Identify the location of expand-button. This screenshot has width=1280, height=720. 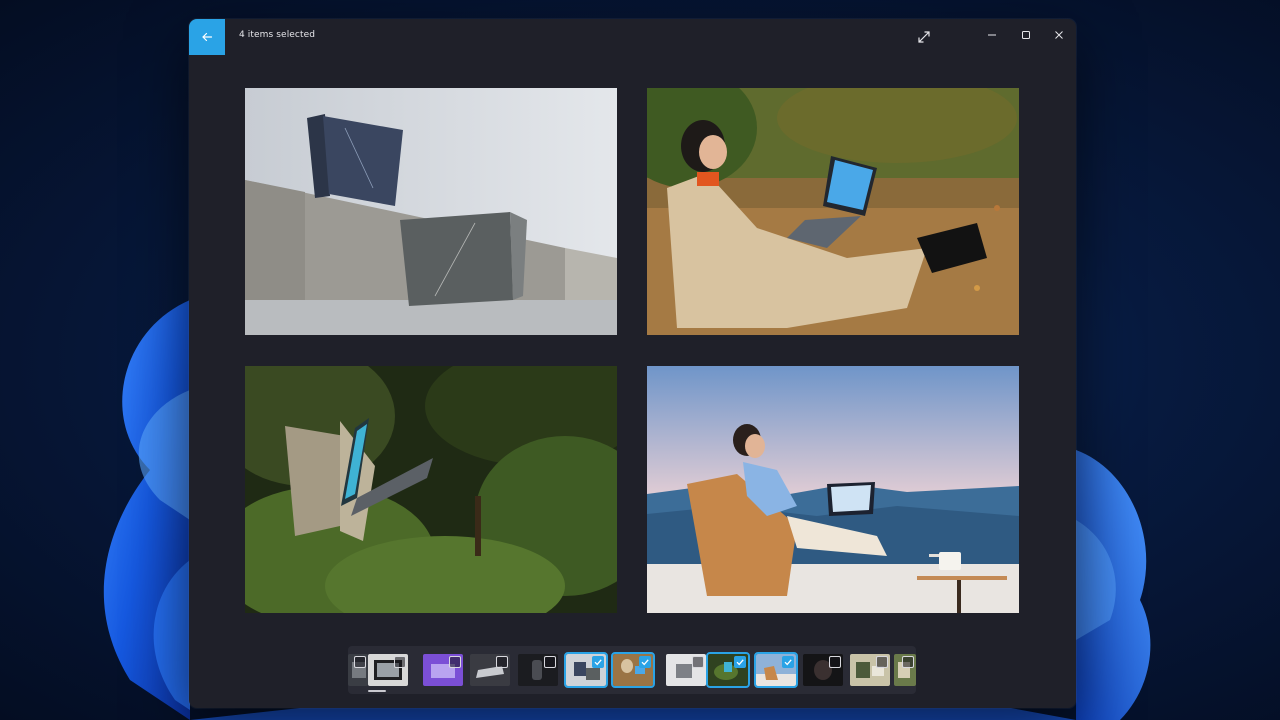
(924, 37).